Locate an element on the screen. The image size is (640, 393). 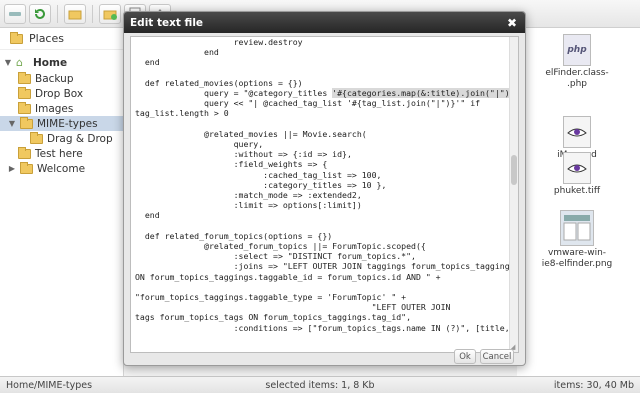
code-line: :without => {:id => id}, is located at coordinates (243, 154).